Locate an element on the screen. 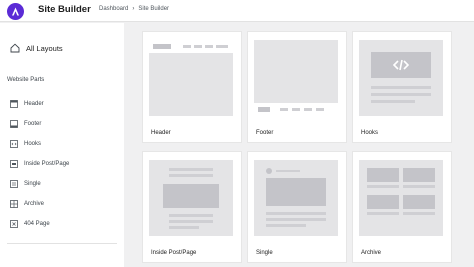 The image size is (474, 267). archive-icon is located at coordinates (14, 204).